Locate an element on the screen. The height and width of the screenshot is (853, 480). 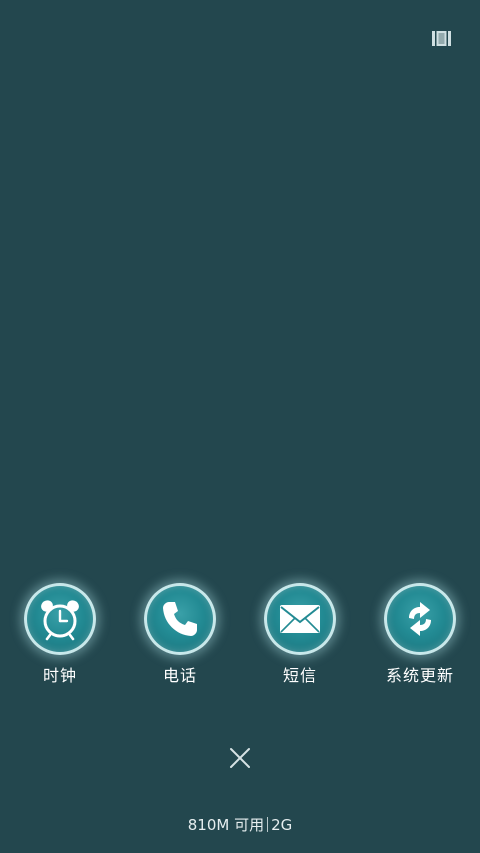
phone-icon is located at coordinates (180, 619).